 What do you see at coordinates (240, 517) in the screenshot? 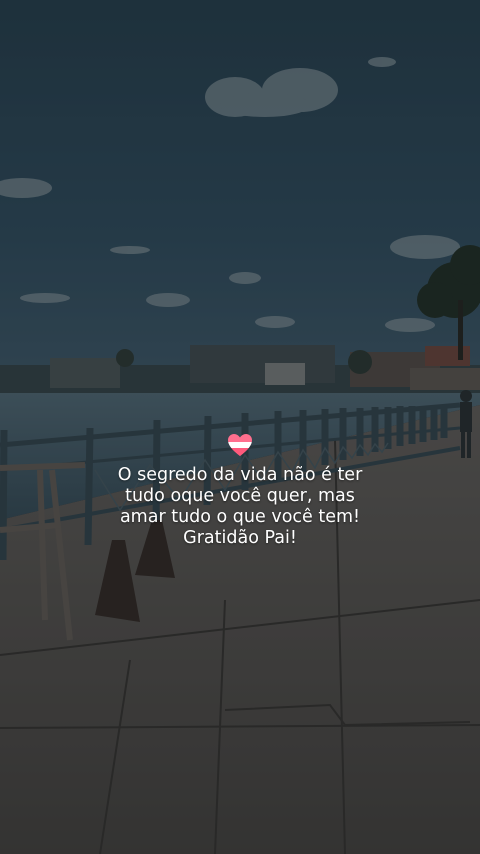
I see `quote-line-3: amar tudo o que você tem!` at bounding box center [240, 517].